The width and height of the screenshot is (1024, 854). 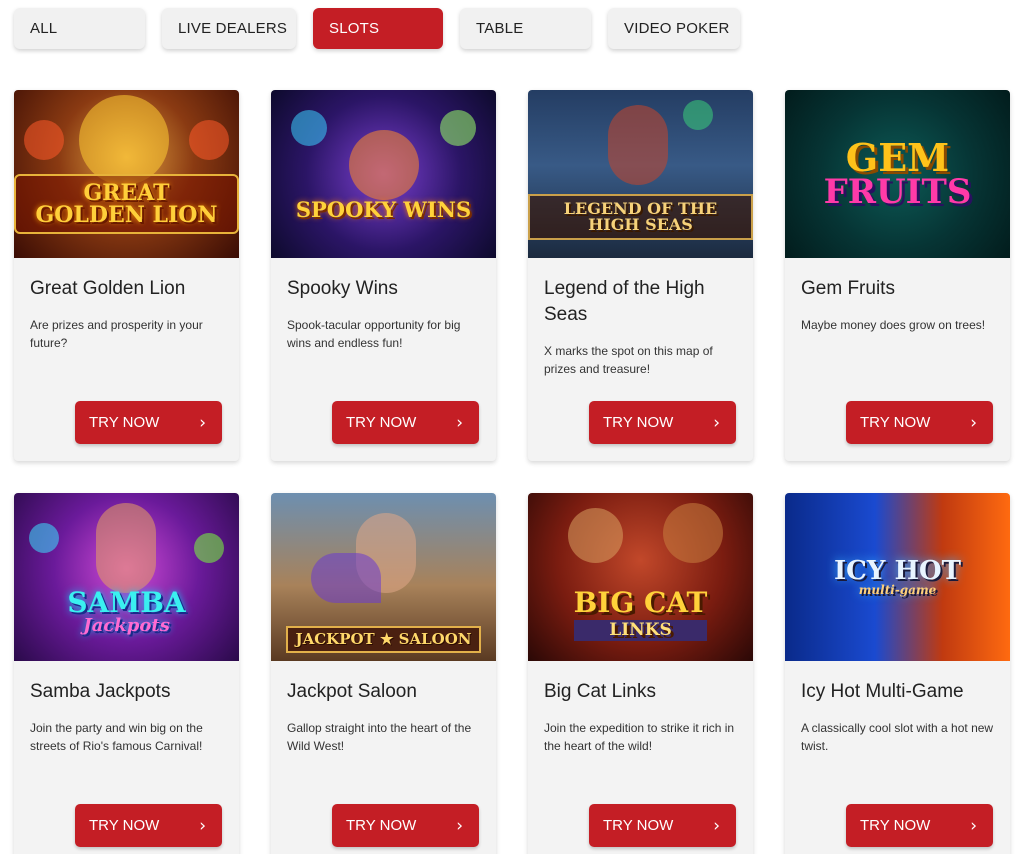 I want to click on game-logo: SPOOKY WINS, so click(x=383, y=209).